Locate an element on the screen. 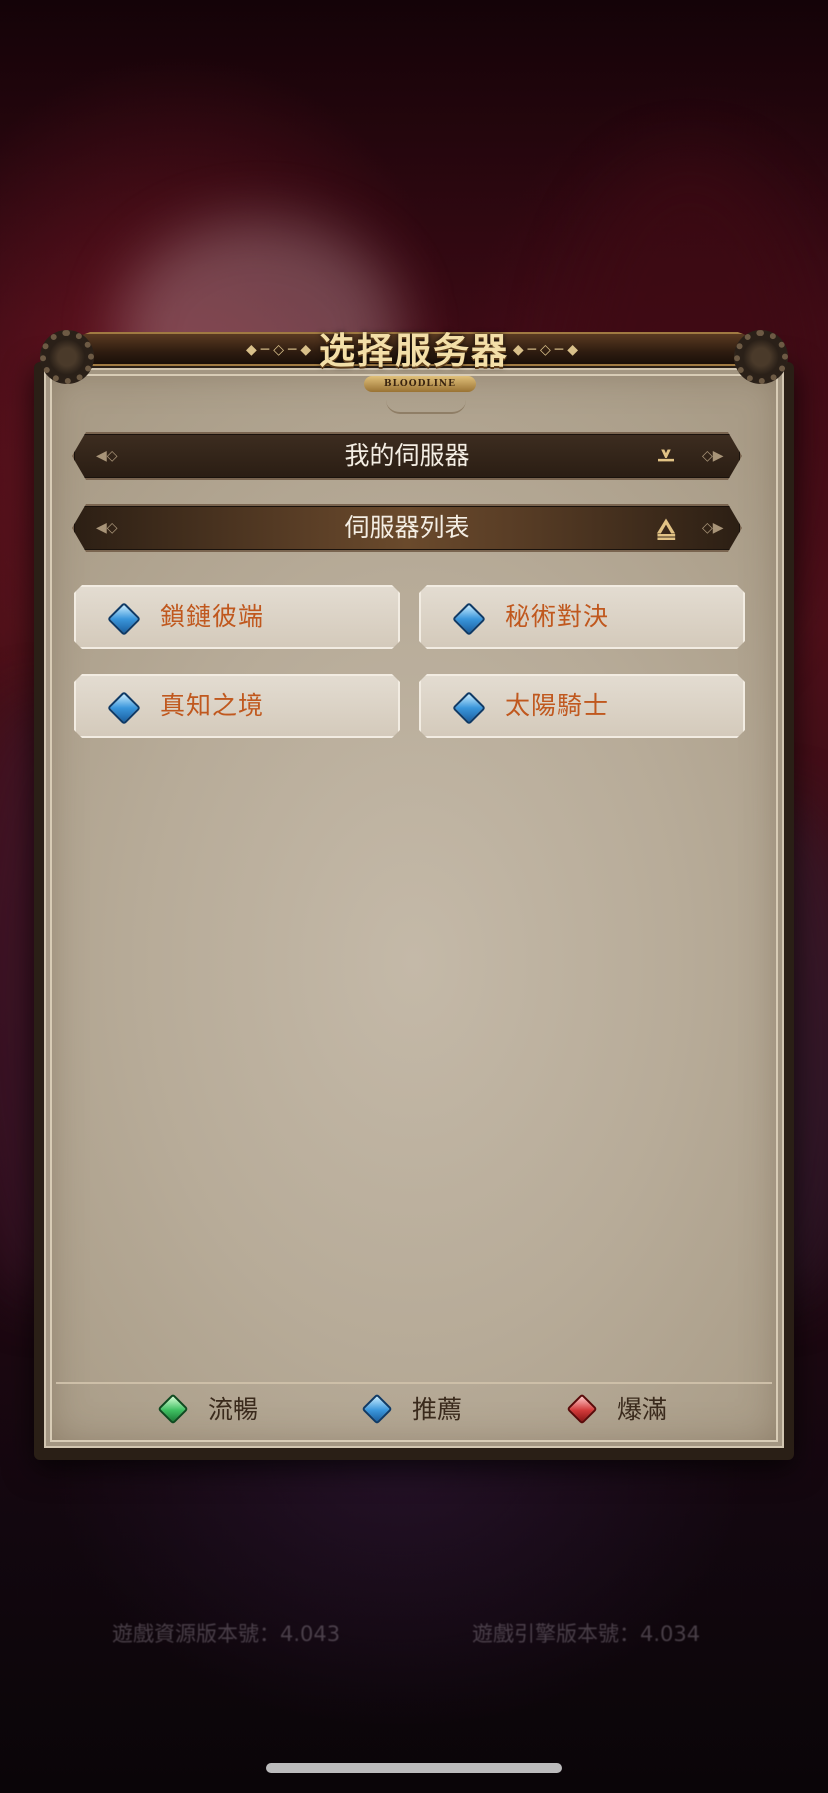  section-label: 我的伺服器 is located at coordinates (407, 455).